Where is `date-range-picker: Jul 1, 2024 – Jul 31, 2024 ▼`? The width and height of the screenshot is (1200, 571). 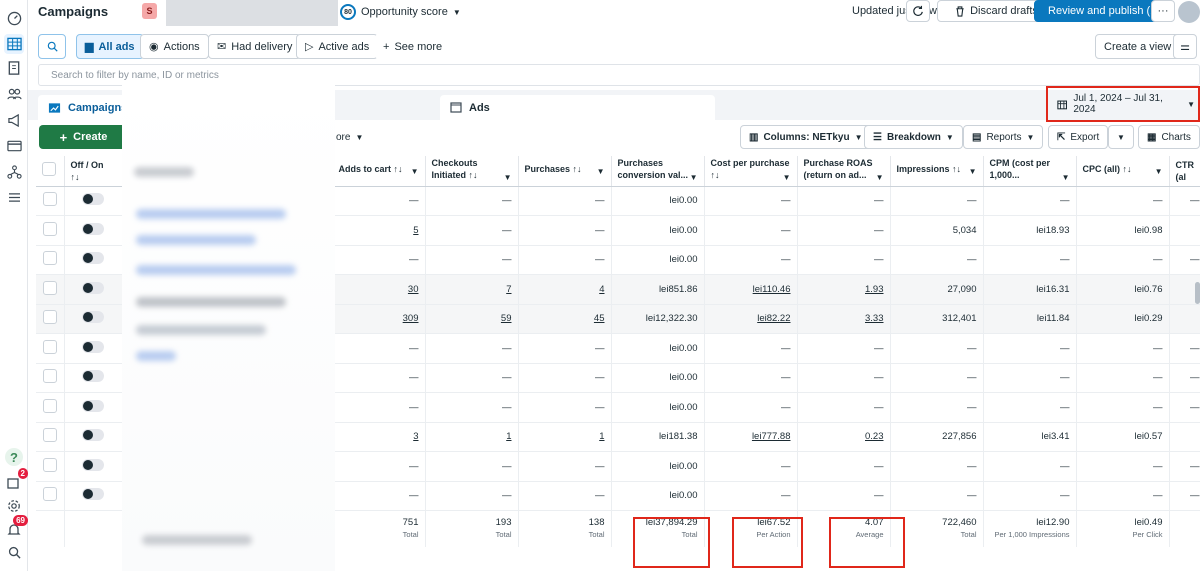
date-range-picker: Jul 1, 2024 – Jul 31, 2024 ▼ is located at coordinates (1122, 104).